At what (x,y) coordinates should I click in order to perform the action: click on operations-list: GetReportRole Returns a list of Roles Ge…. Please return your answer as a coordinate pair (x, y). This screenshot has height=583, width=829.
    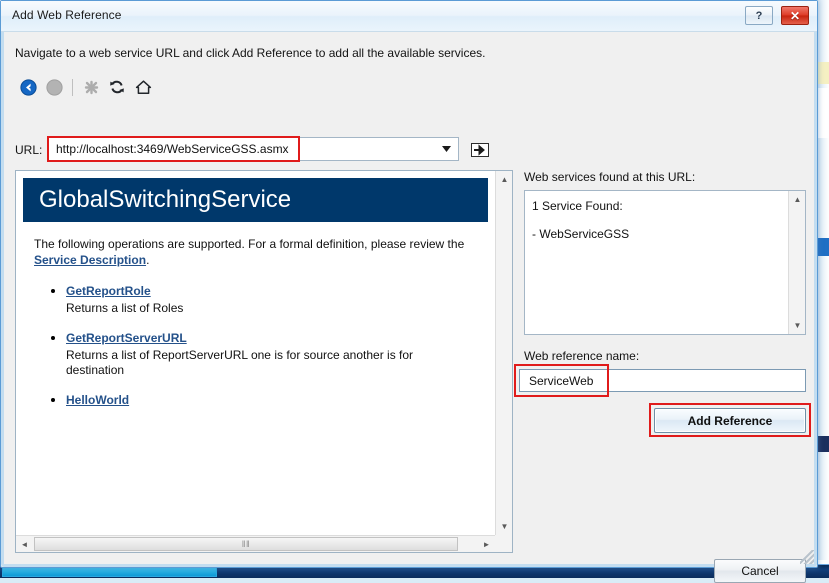
    Looking at the image, I should click on (255, 345).